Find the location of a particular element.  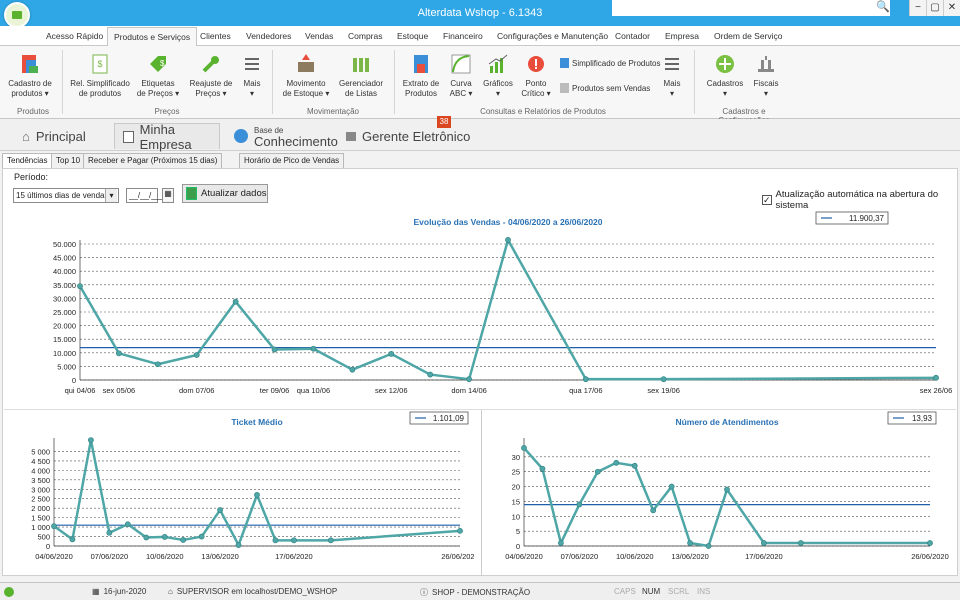

tab-clientes: Clientes is located at coordinates (215, 36).